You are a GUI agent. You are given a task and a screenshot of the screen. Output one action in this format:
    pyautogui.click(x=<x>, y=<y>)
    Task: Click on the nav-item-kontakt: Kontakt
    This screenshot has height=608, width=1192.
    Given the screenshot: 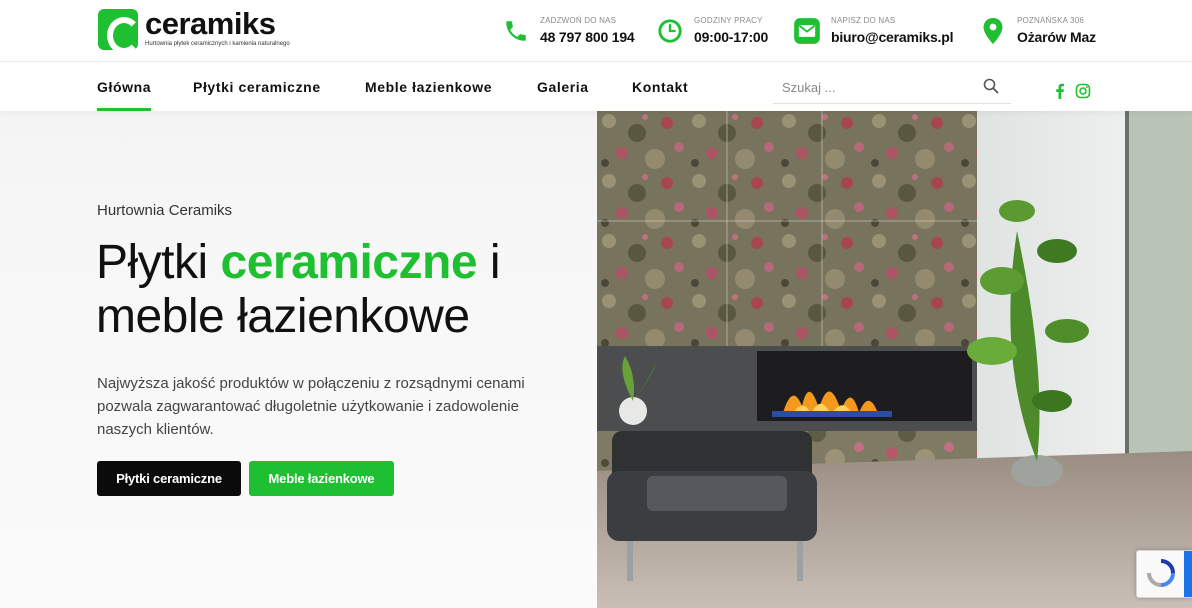 What is the action you would take?
    pyautogui.click(x=660, y=87)
    